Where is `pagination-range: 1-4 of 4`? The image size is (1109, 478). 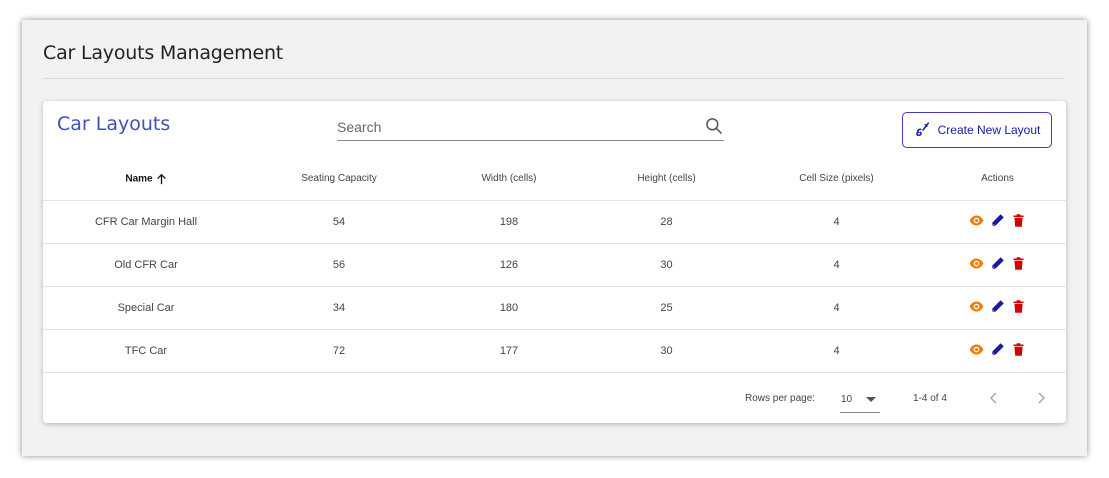
pagination-range: 1-4 of 4 is located at coordinates (930, 398).